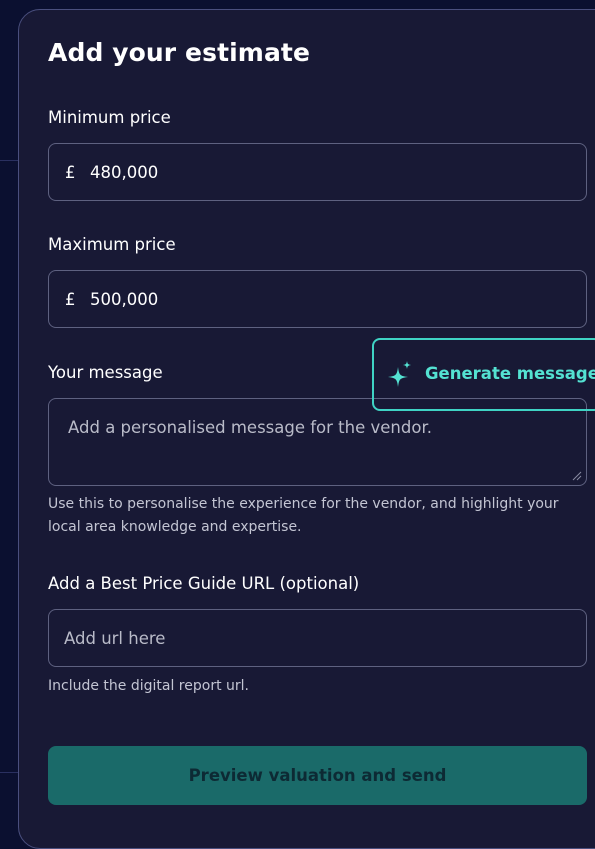  Describe the element at coordinates (317, 638) in the screenshot. I see `url-input: Add url here` at that location.